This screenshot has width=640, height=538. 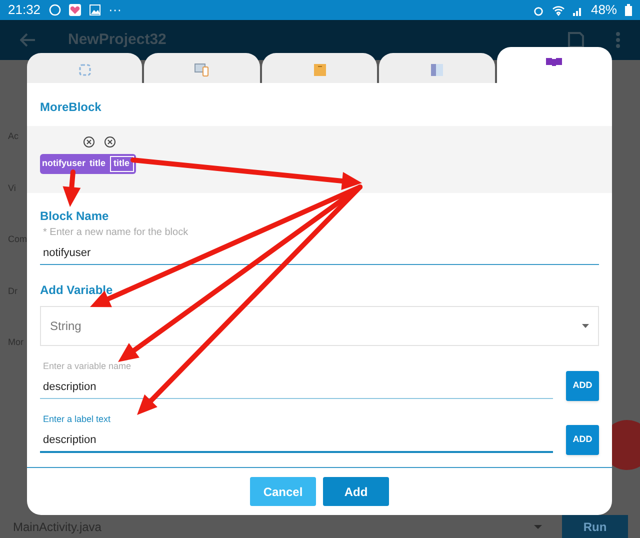 What do you see at coordinates (94, 10) in the screenshot?
I see `image-icon` at bounding box center [94, 10].